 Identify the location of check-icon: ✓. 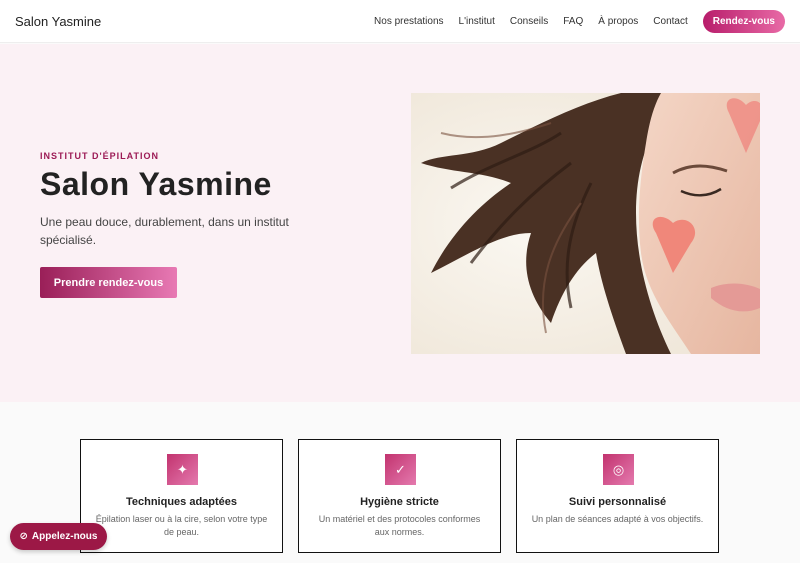
(400, 469).